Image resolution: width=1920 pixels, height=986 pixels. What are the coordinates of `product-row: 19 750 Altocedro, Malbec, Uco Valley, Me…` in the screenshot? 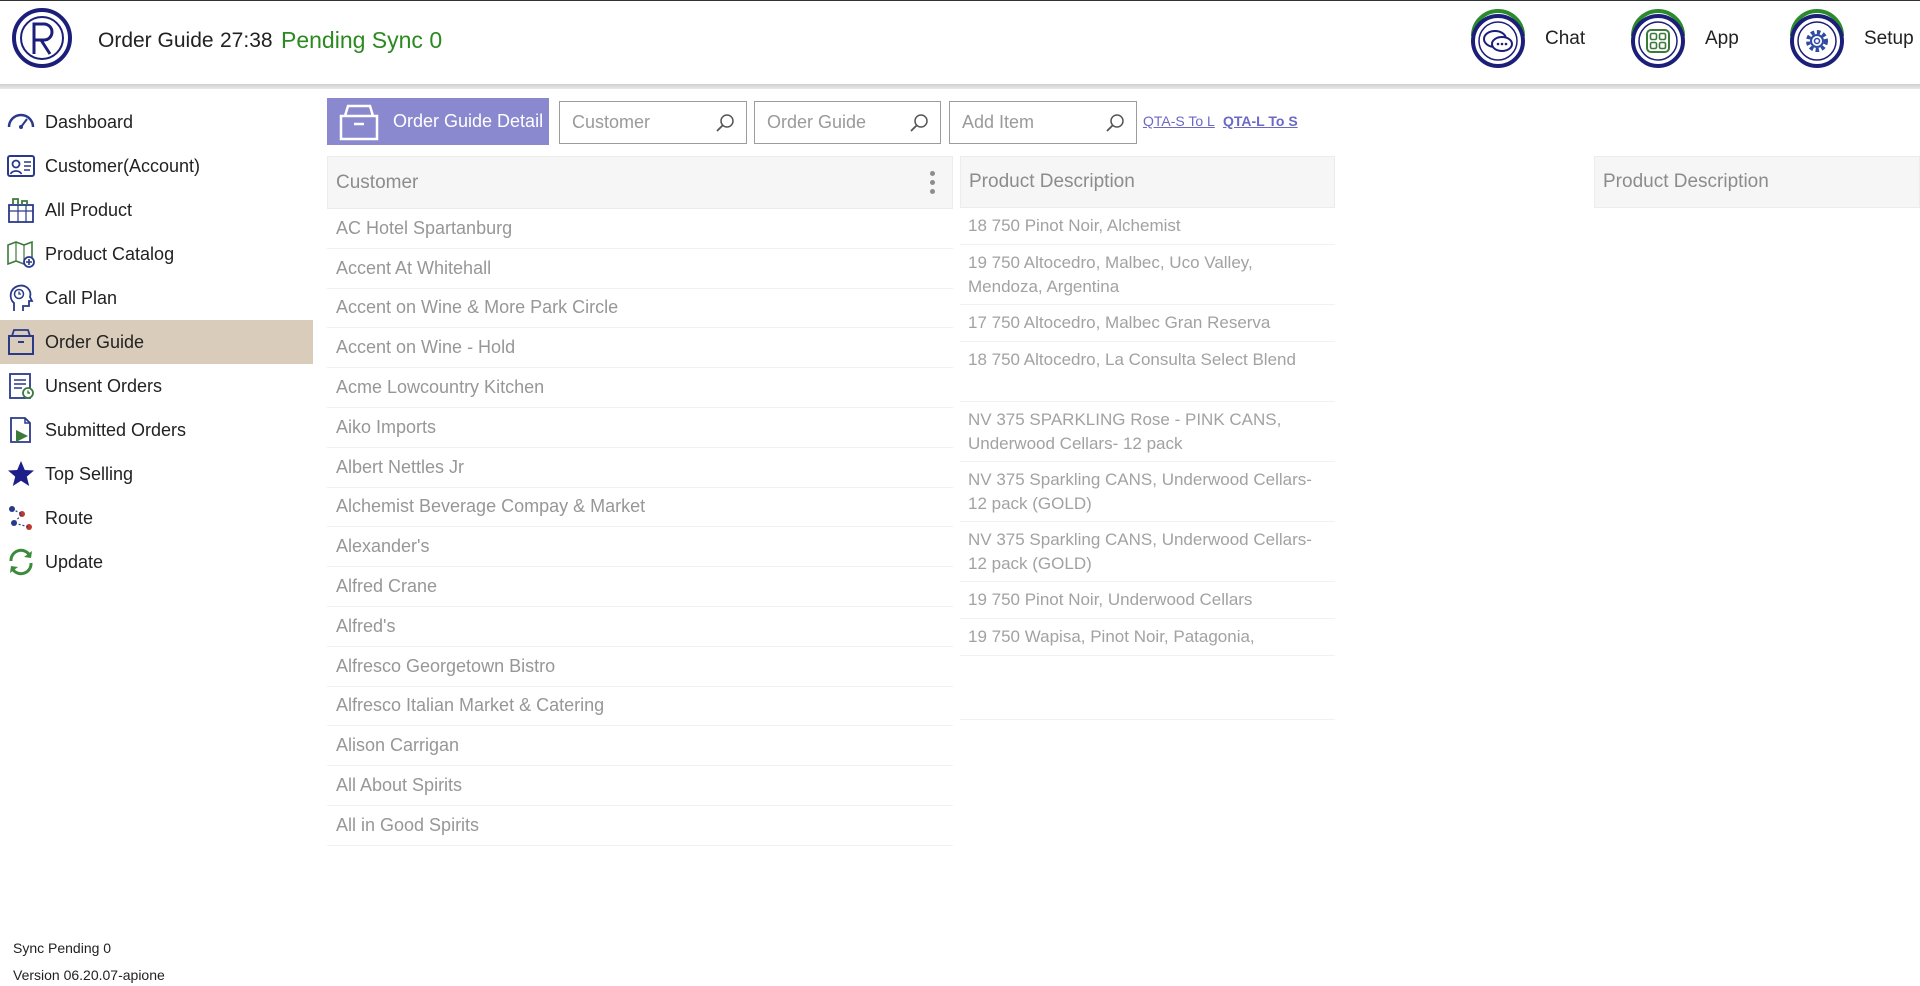 It's located at (1147, 275).